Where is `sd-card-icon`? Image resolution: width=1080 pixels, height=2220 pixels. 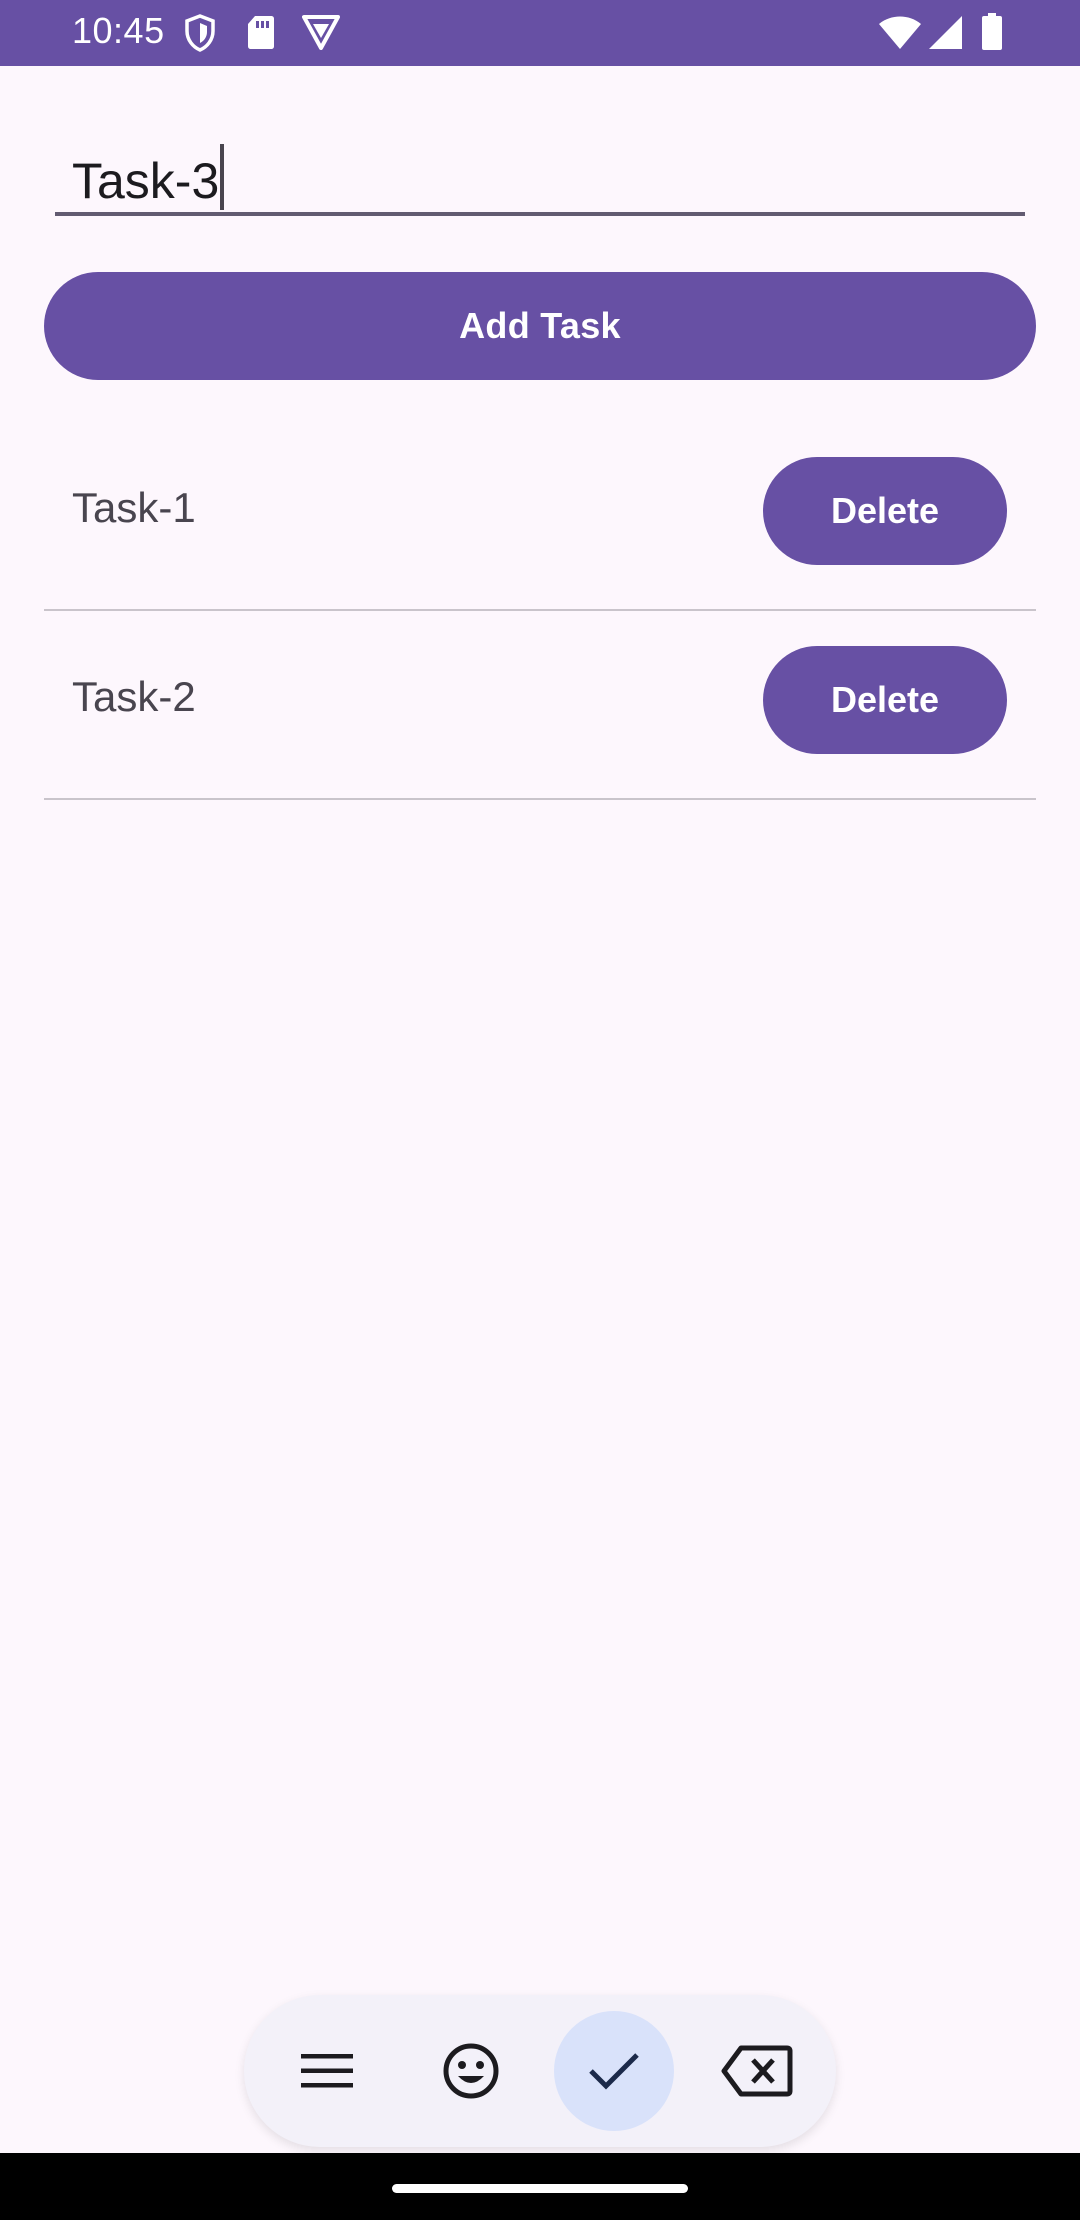 sd-card-icon is located at coordinates (261, 34).